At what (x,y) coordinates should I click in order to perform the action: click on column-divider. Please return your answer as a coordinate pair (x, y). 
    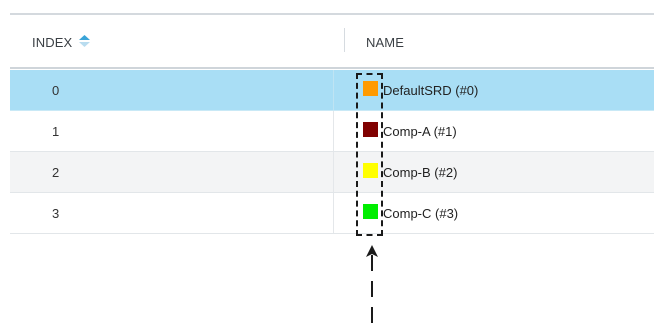
    Looking at the image, I should click on (344, 40).